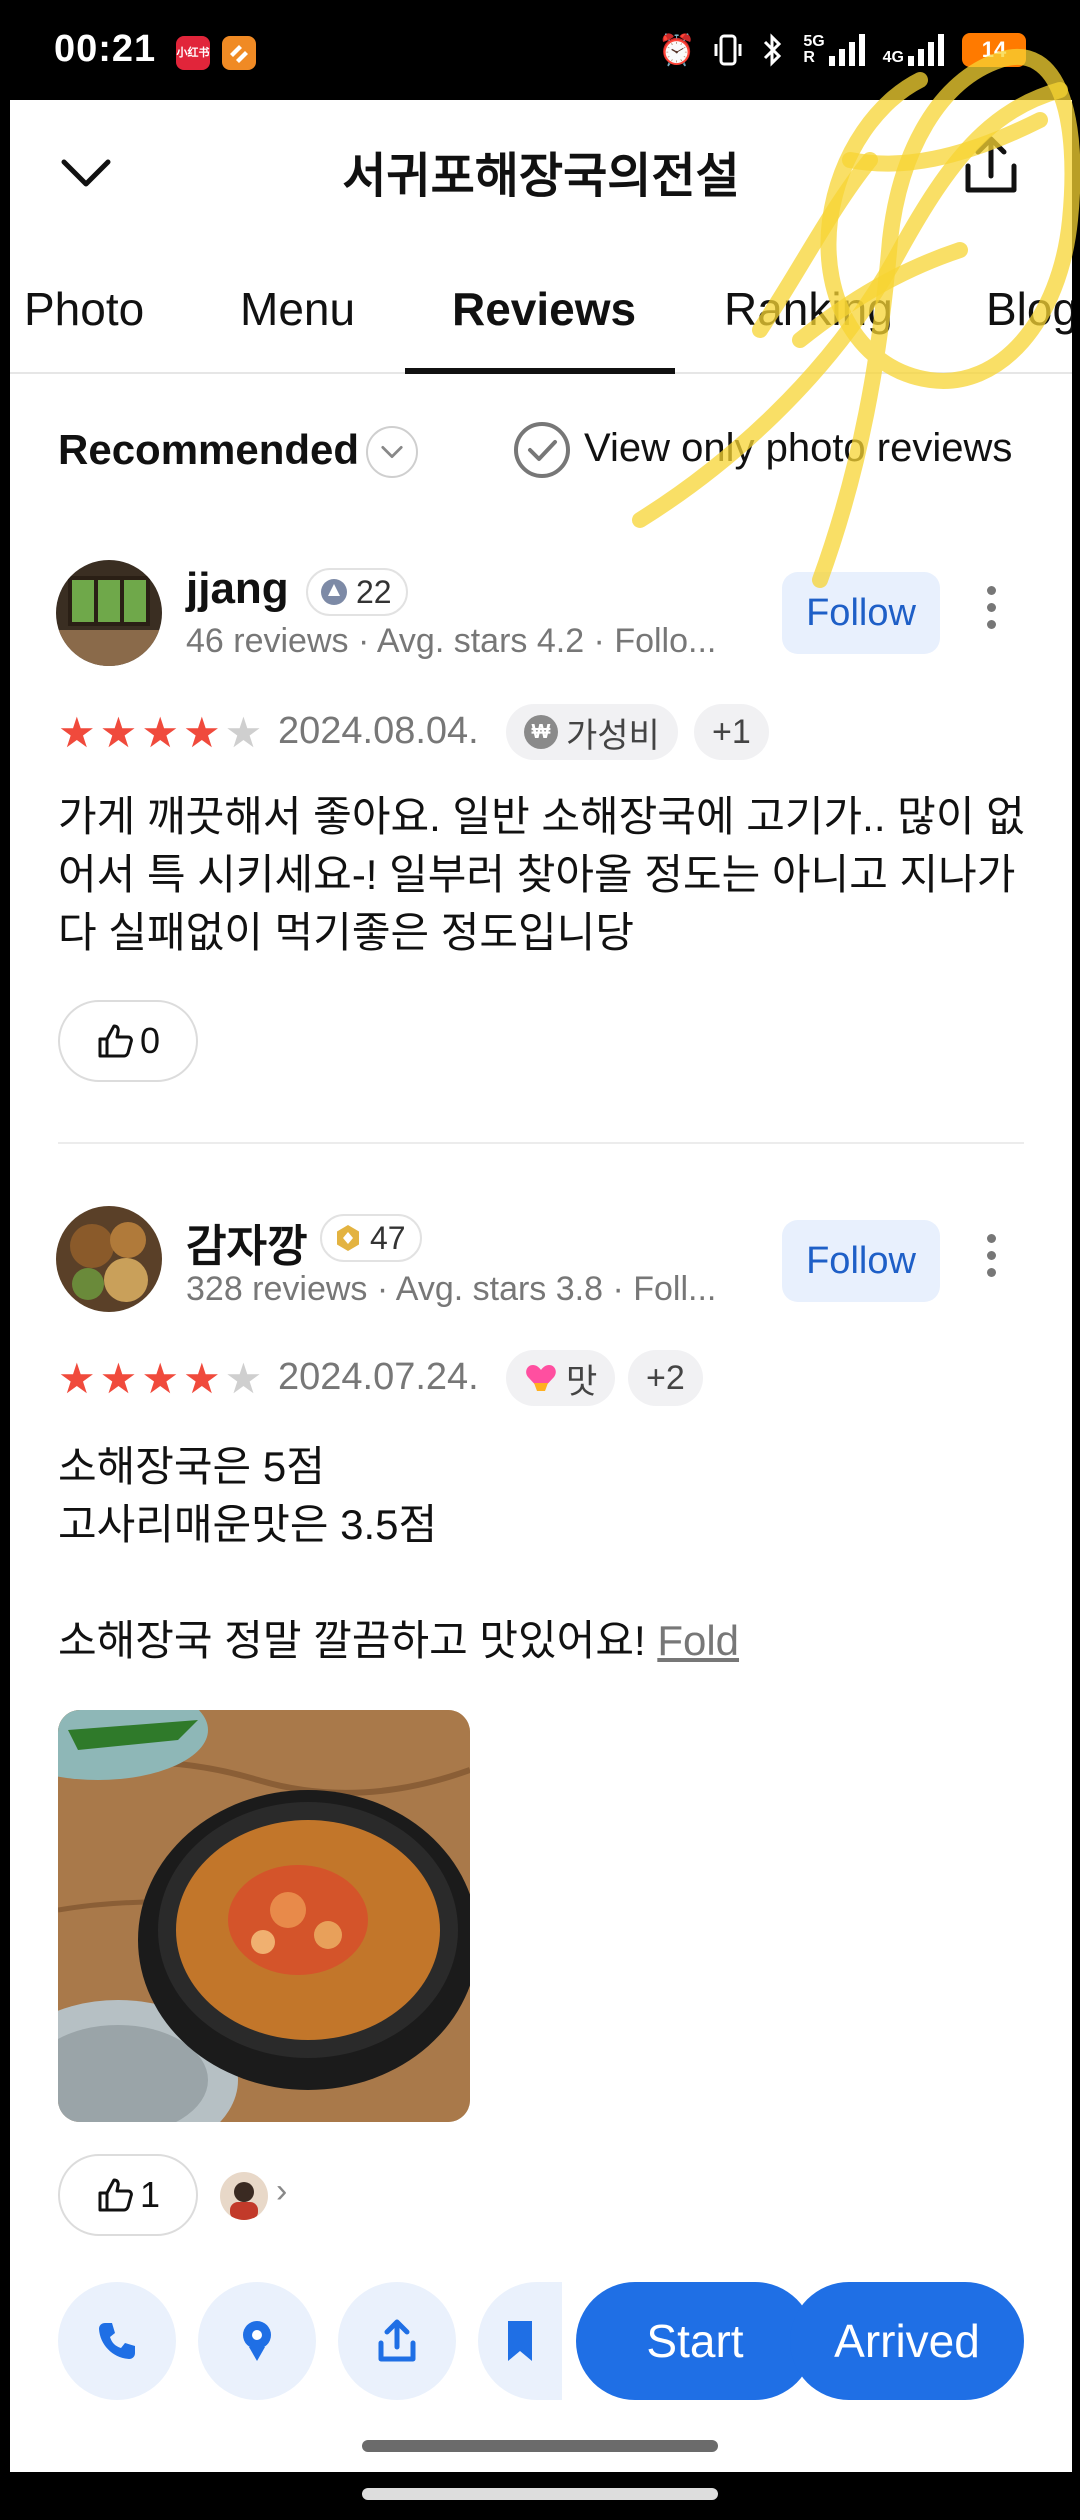 The image size is (1080, 2520). Describe the element at coordinates (613, 735) in the screenshot. I see `review-tag-label: 가성비` at that location.